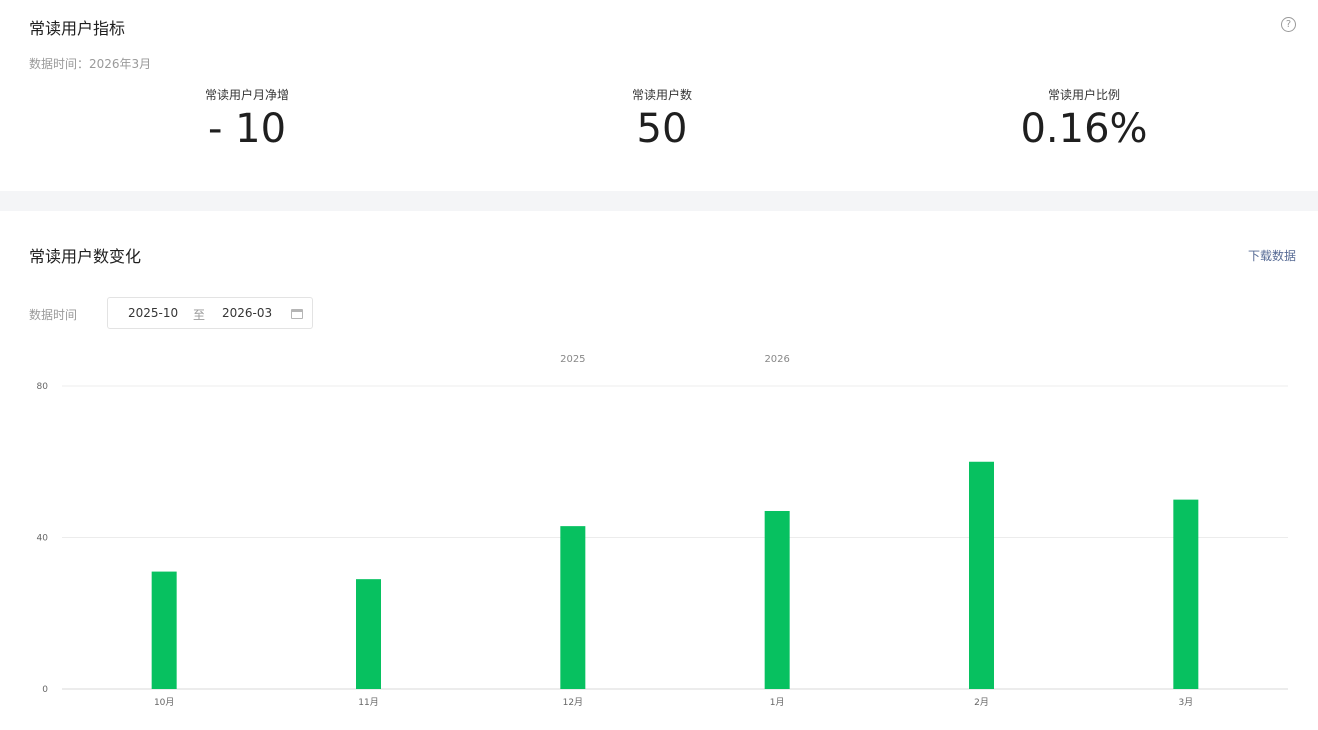 Image resolution: width=1318 pixels, height=730 pixels. I want to click on year-label: 2026, so click(776, 359).